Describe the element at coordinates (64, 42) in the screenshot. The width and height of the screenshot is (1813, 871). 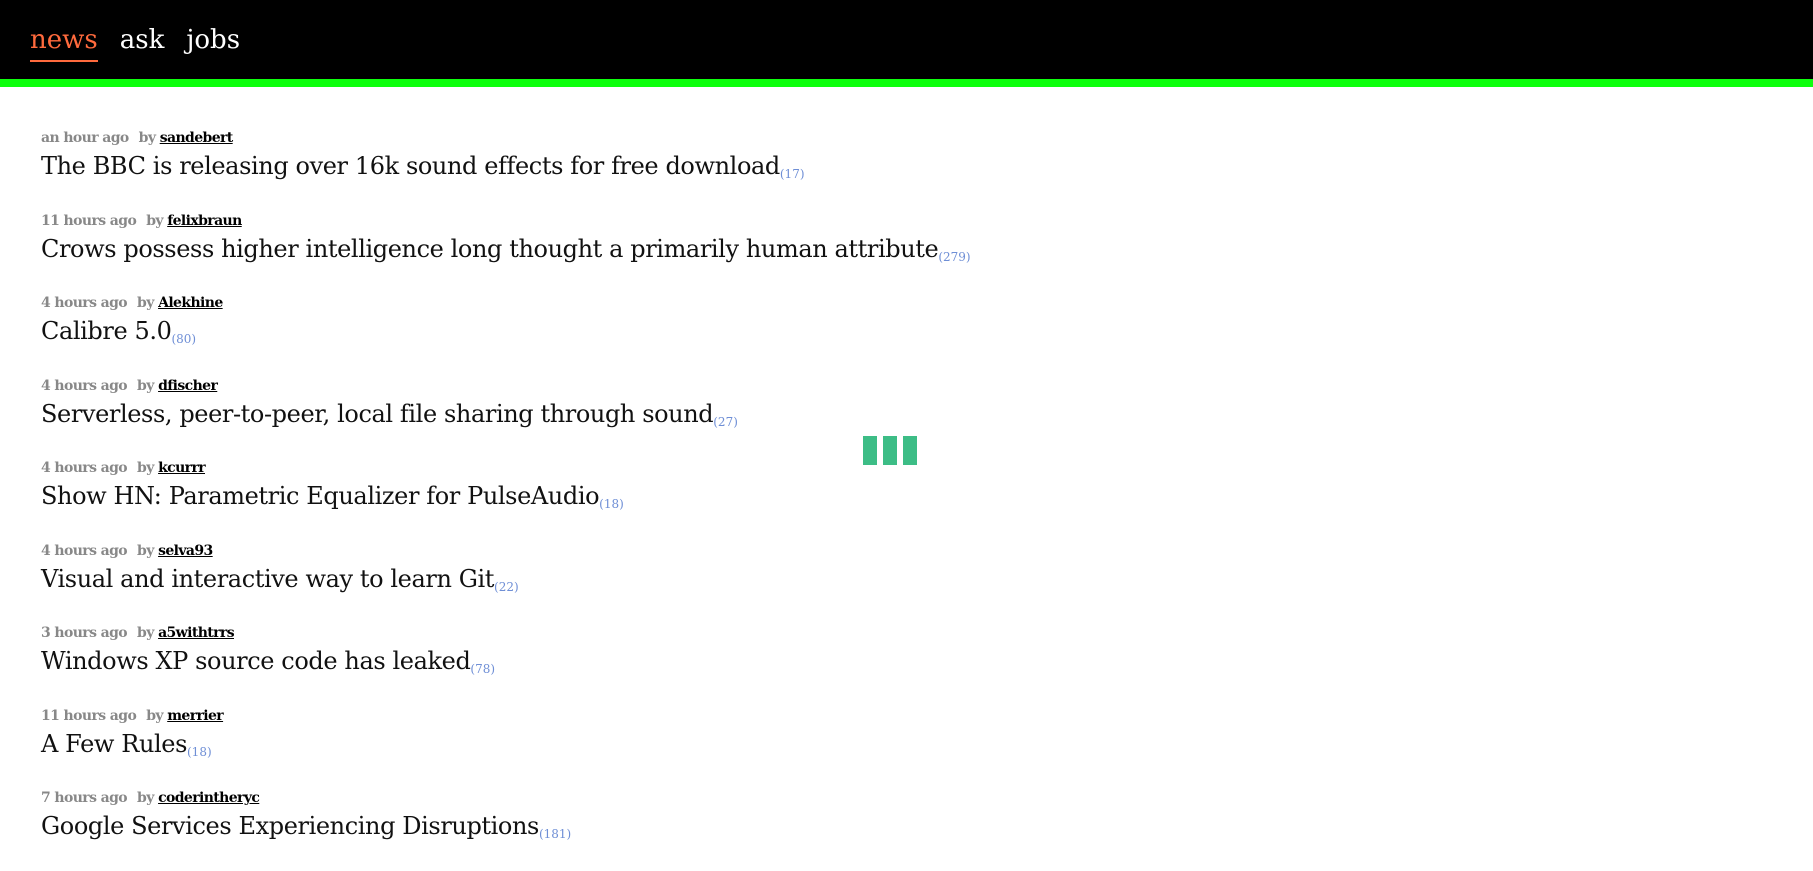
I see `nav-news-link: news` at that location.